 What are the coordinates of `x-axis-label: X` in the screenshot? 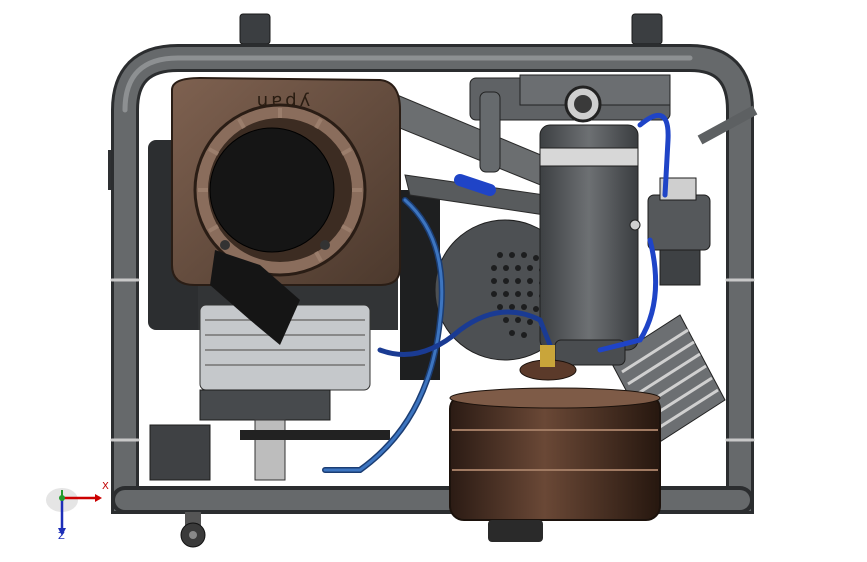 It's located at (105, 486).